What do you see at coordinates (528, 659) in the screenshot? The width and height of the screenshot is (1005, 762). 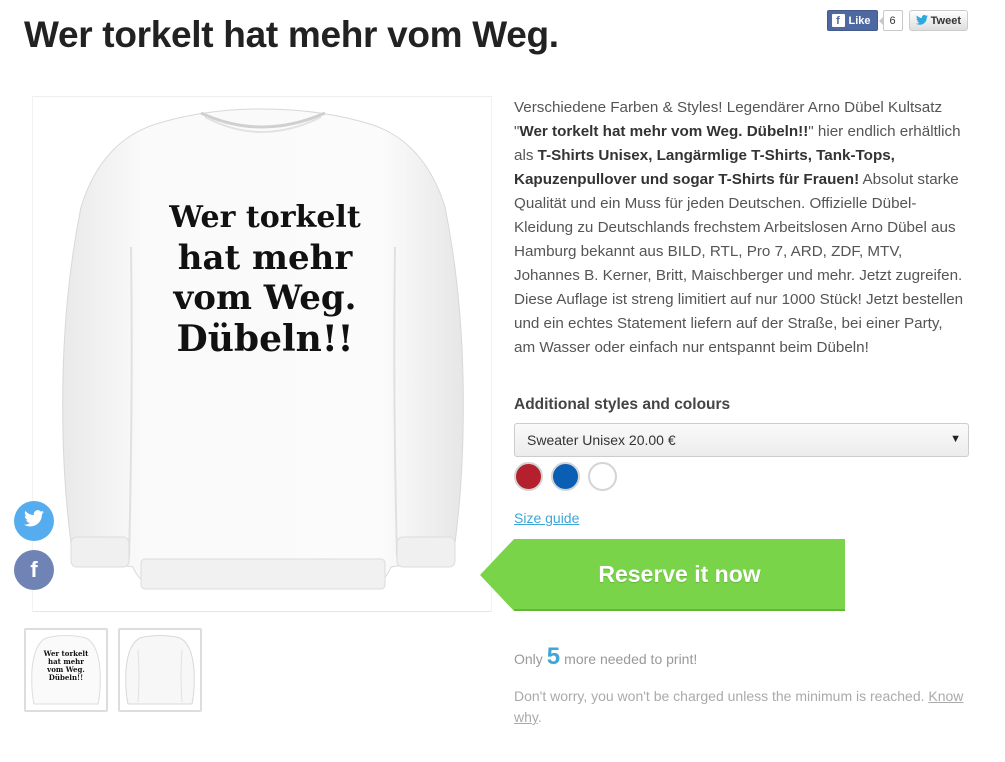 I see `needed-prefix: Only` at bounding box center [528, 659].